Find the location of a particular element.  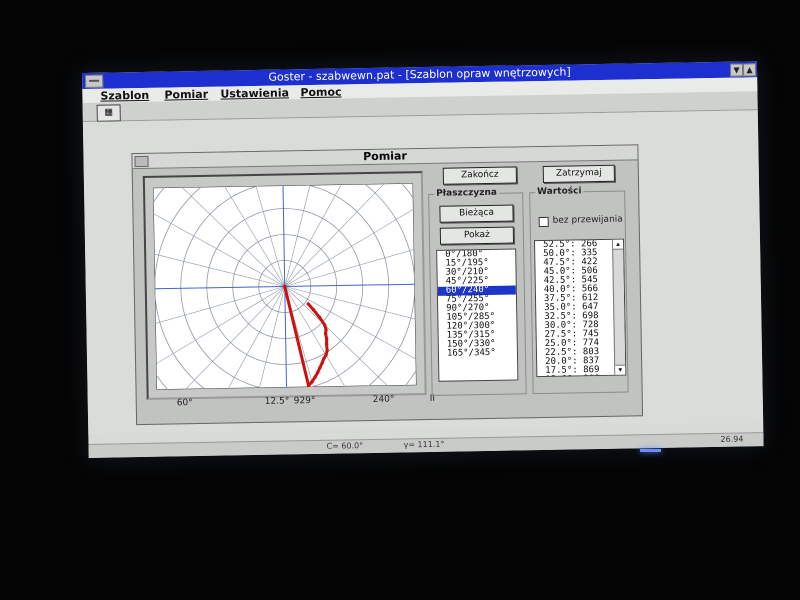

current-value: 929° is located at coordinates (304, 401).